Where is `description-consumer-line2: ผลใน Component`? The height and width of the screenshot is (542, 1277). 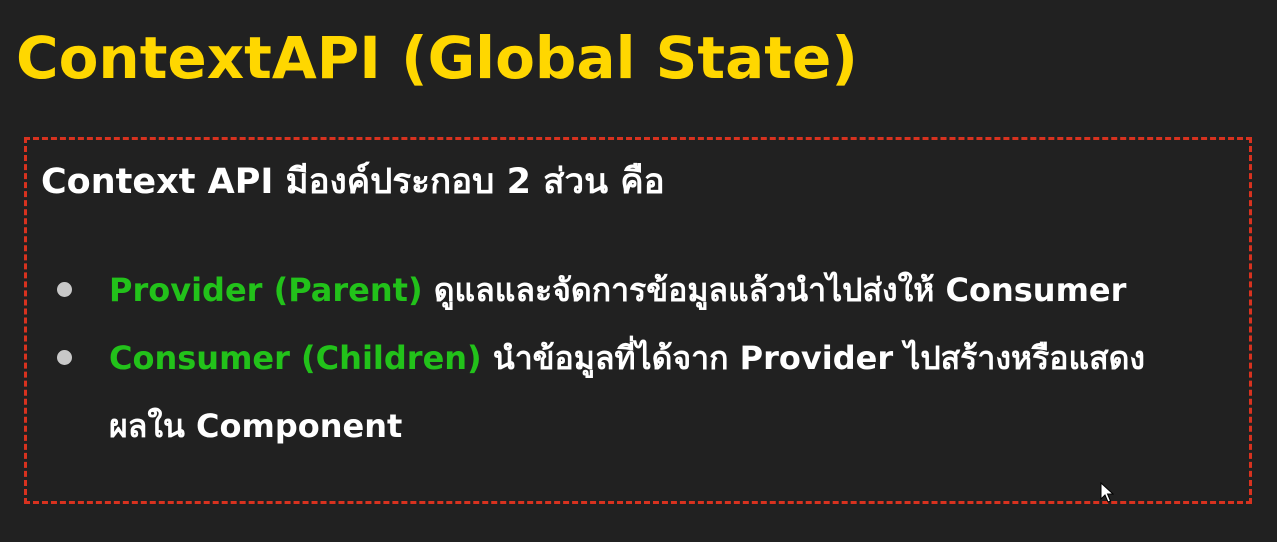
description-consumer-line2: ผลใน Component is located at coordinates (256, 426).